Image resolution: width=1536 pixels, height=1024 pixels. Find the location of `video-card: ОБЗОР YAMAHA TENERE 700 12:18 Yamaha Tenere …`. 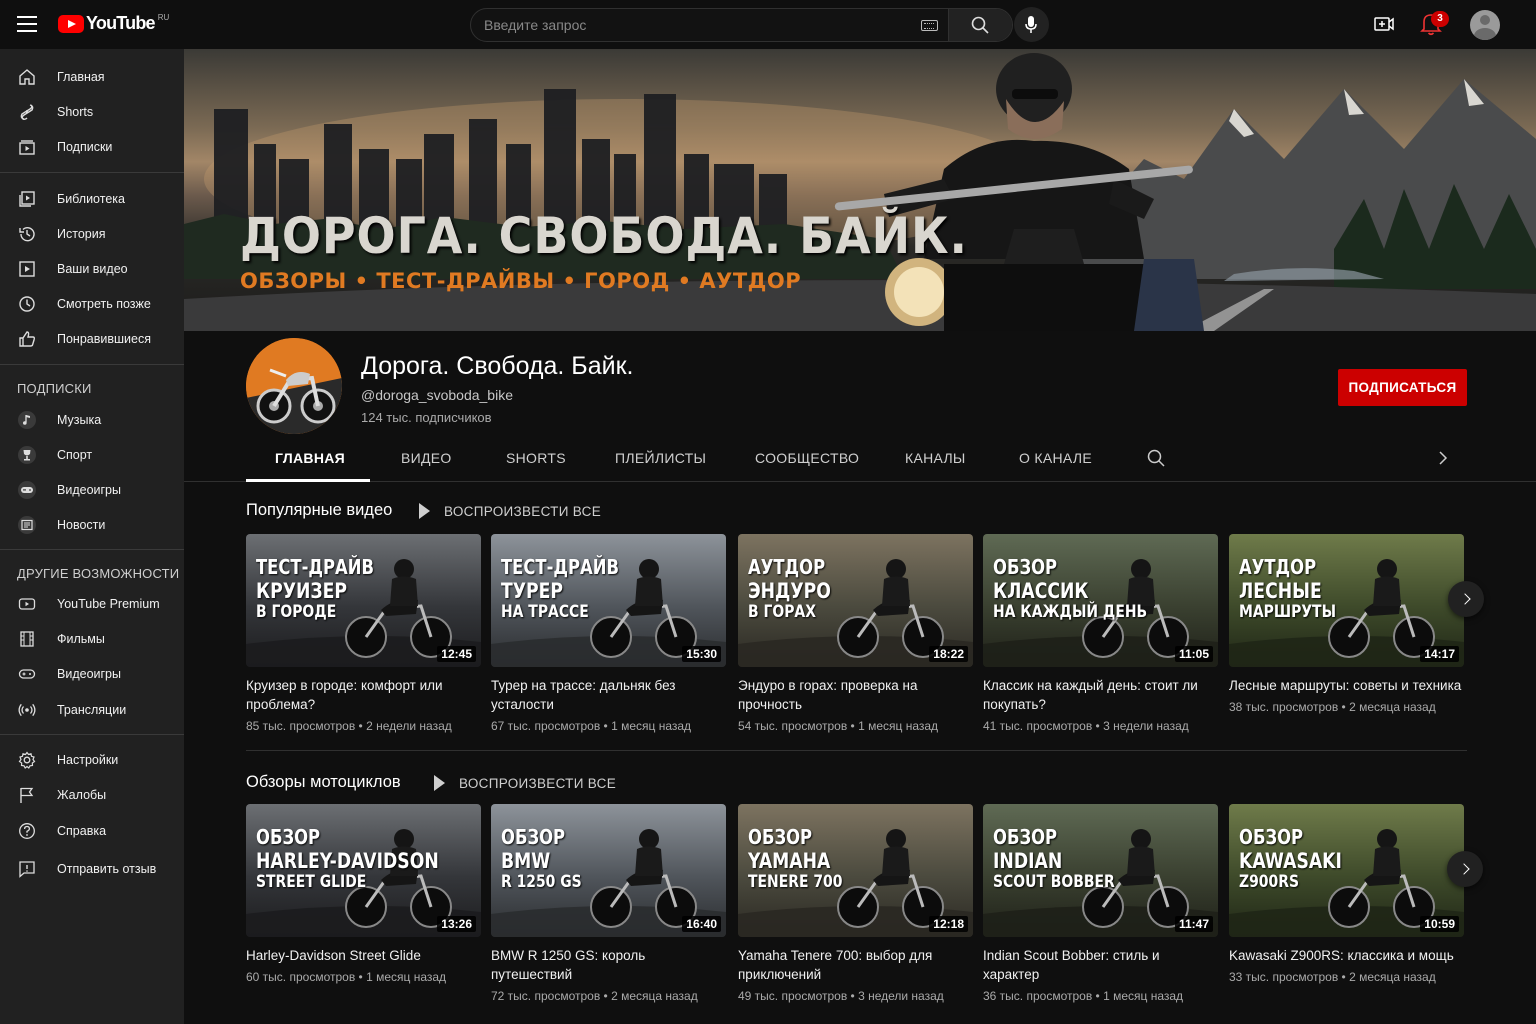

video-card: ОБЗОР YAMAHA TENERE 700 12:18 Yamaha Tenere … is located at coordinates (855, 903).